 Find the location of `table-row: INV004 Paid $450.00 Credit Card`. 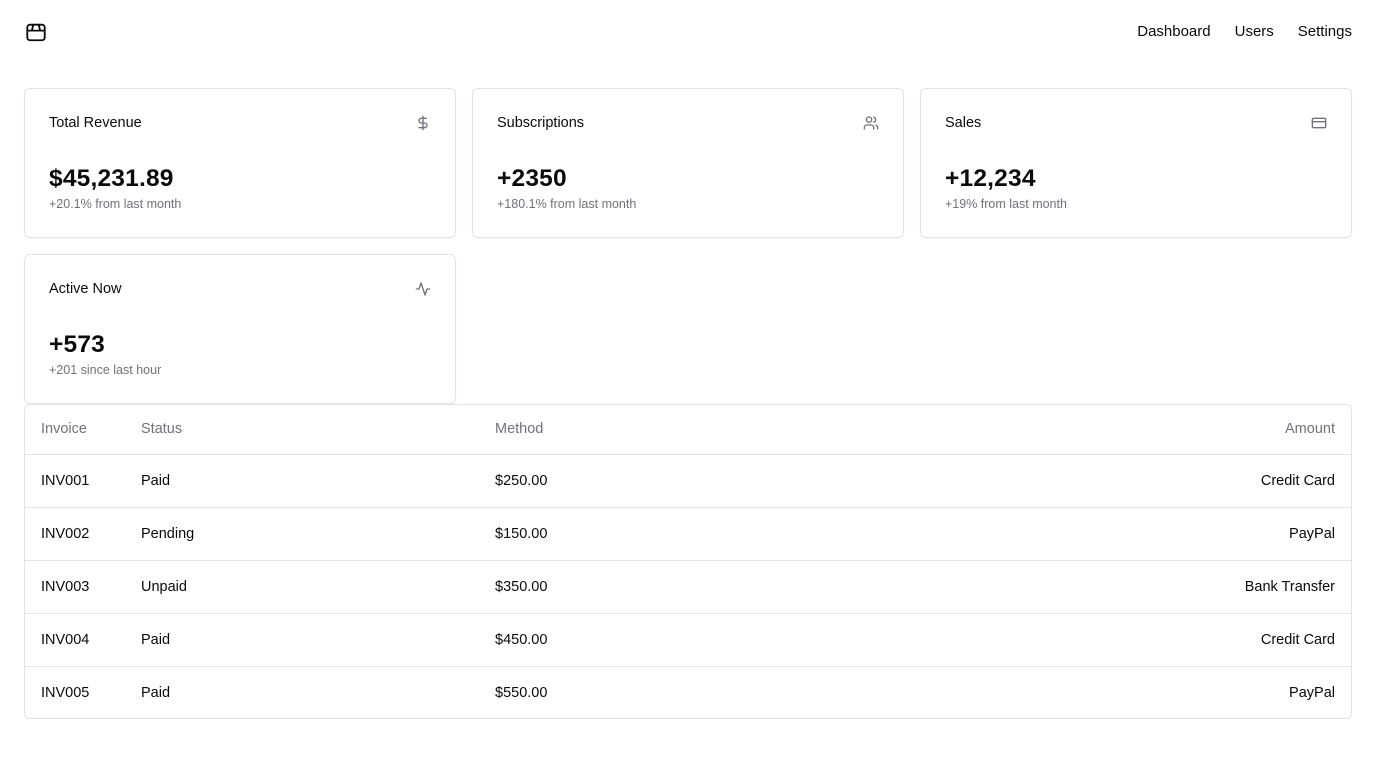

table-row: INV004 Paid $450.00 Credit Card is located at coordinates (688, 640).